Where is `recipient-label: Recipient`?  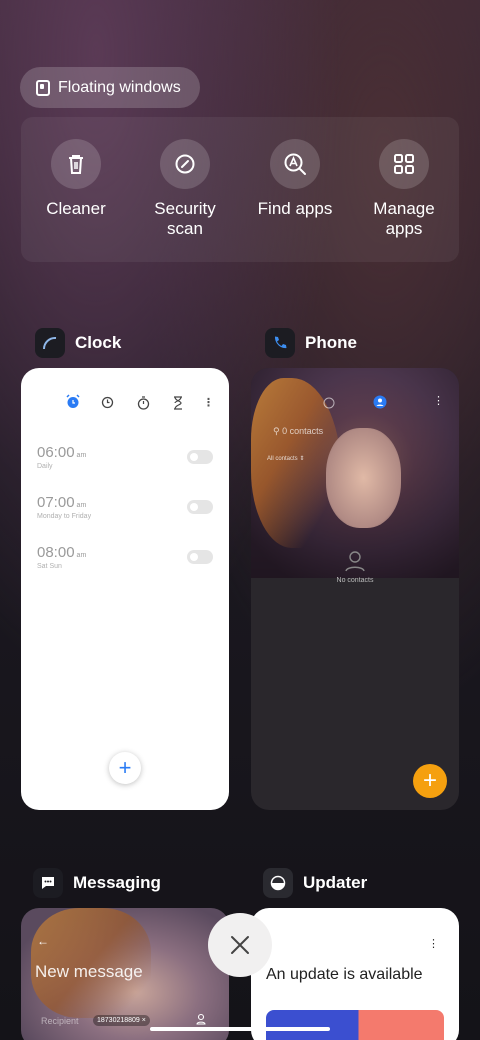 recipient-label: Recipient is located at coordinates (60, 1021).